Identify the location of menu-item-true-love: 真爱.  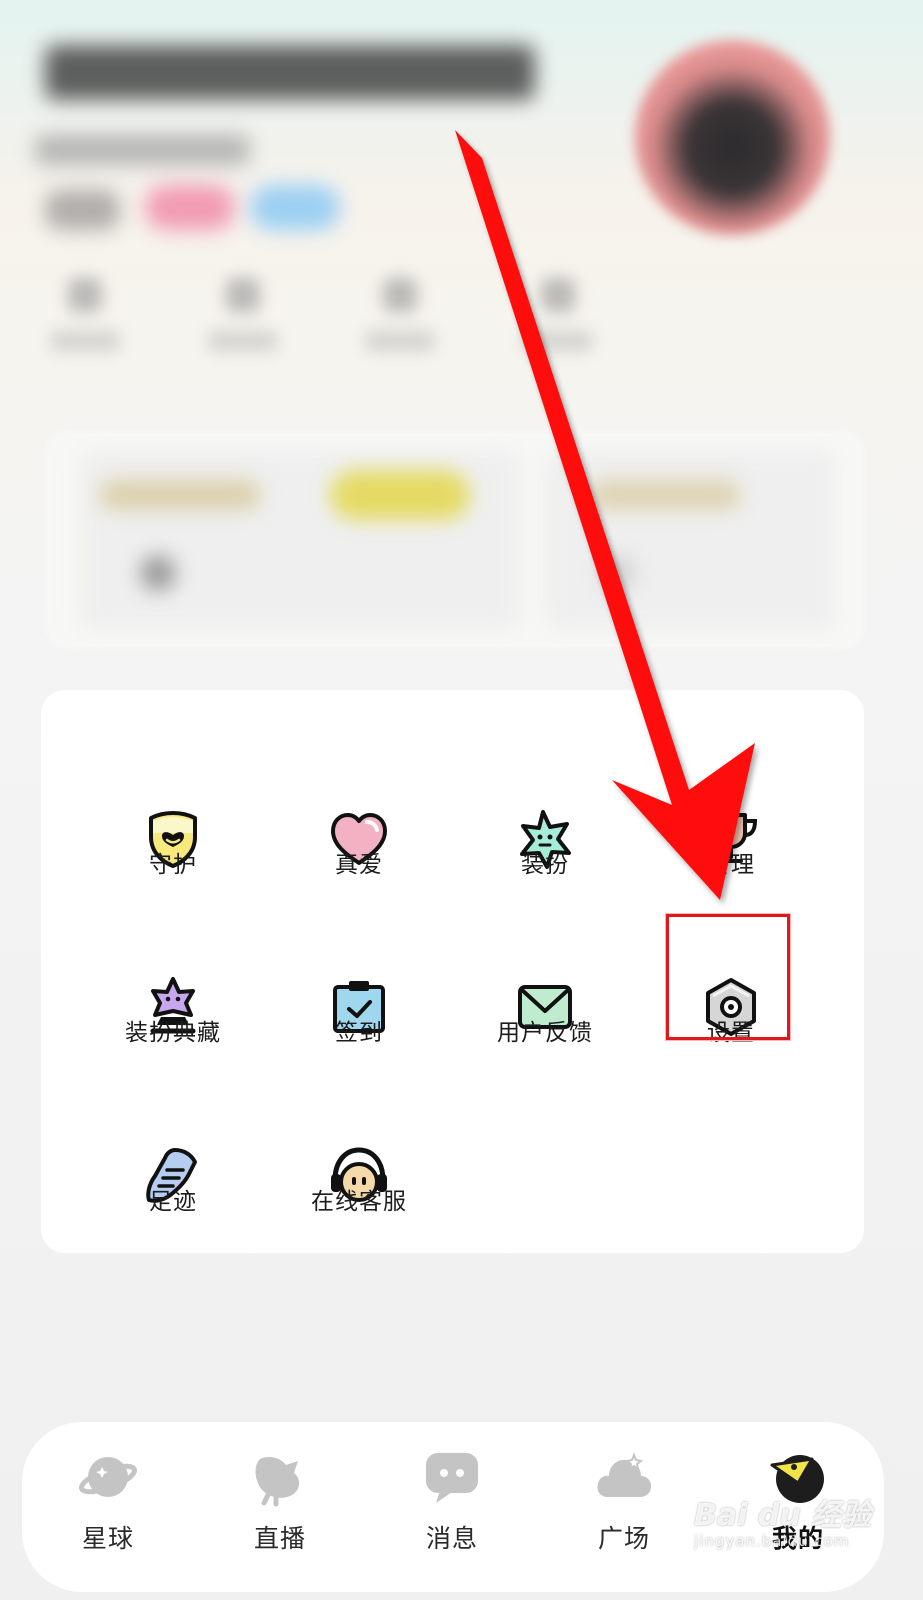
(359, 875).